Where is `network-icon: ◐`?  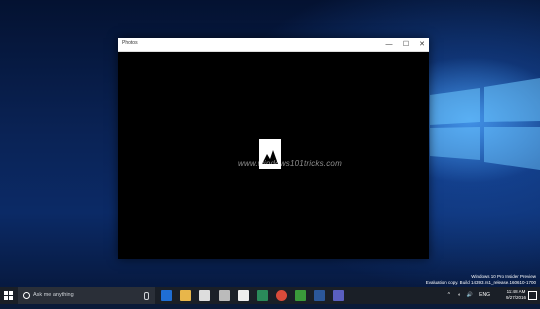
network-icon: ◐ is located at coordinates (459, 295).